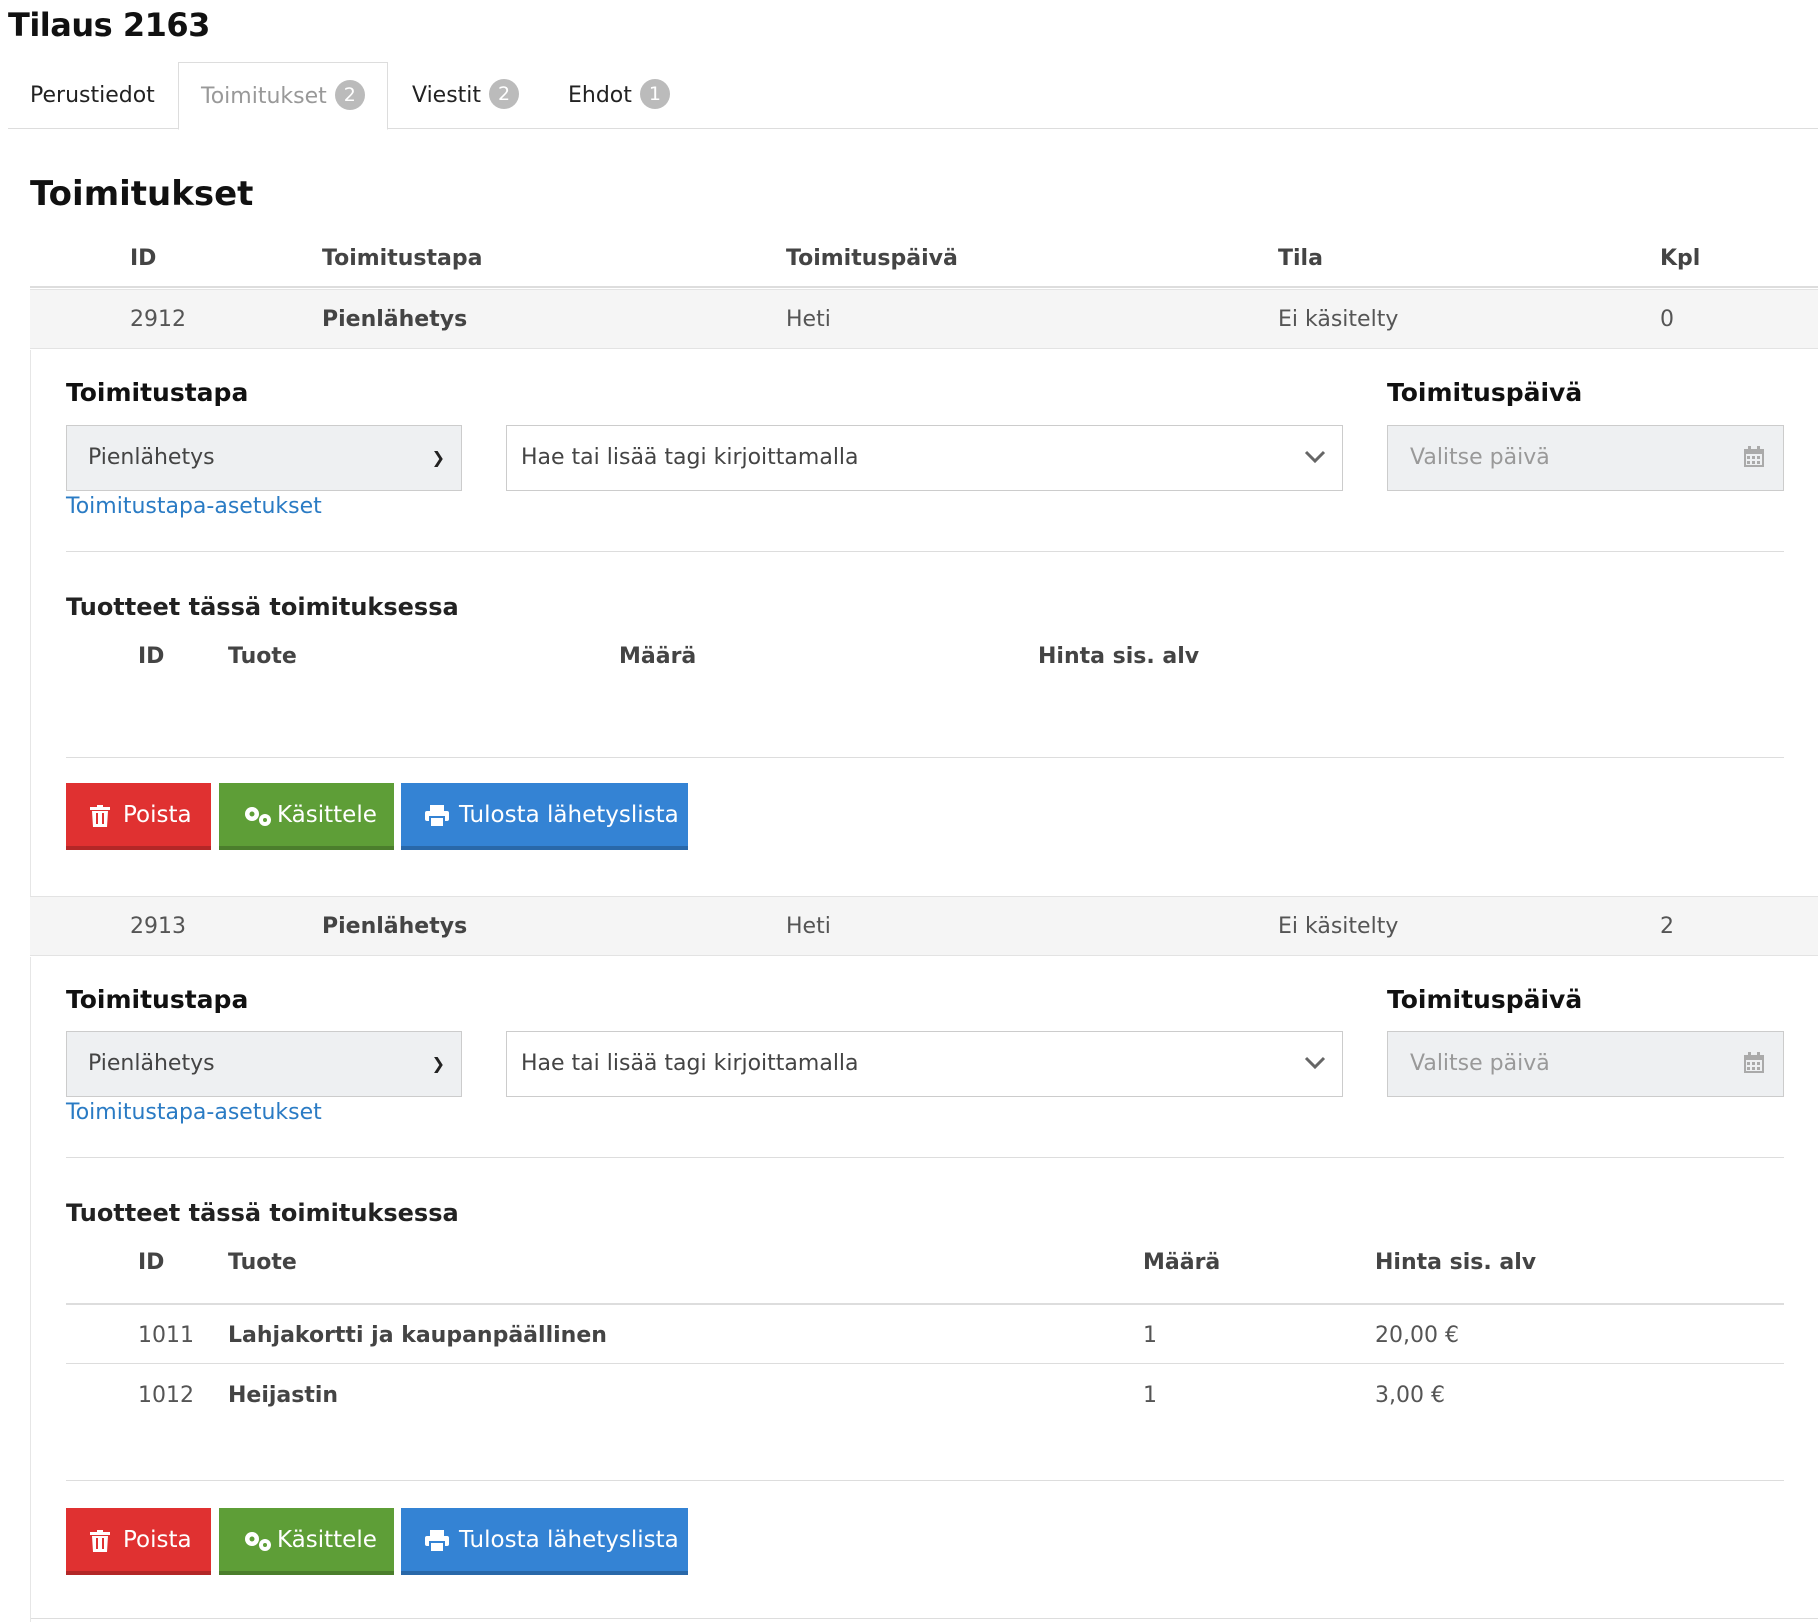 This screenshot has width=1818, height=1622. What do you see at coordinates (158, 319) in the screenshot?
I see `delivery-id: 2912` at bounding box center [158, 319].